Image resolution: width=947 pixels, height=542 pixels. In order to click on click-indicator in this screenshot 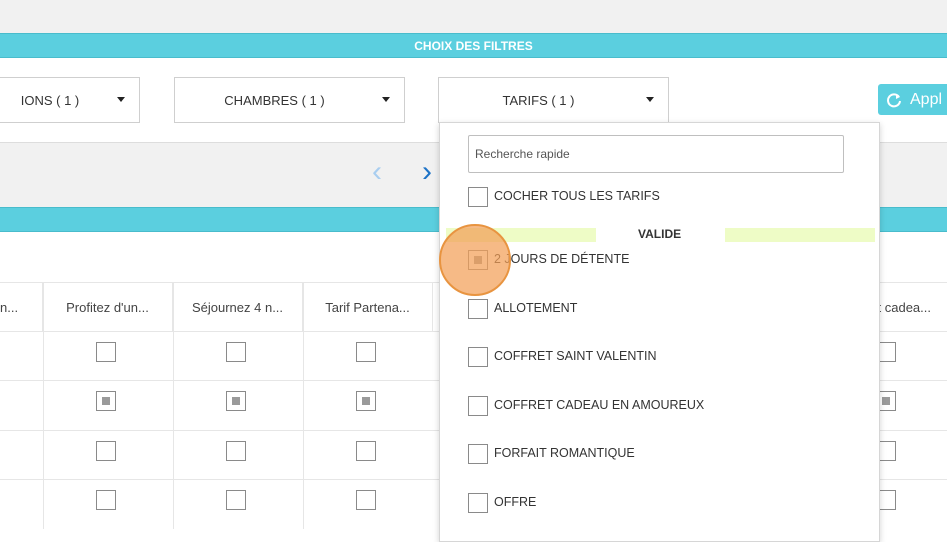, I will do `click(475, 260)`.